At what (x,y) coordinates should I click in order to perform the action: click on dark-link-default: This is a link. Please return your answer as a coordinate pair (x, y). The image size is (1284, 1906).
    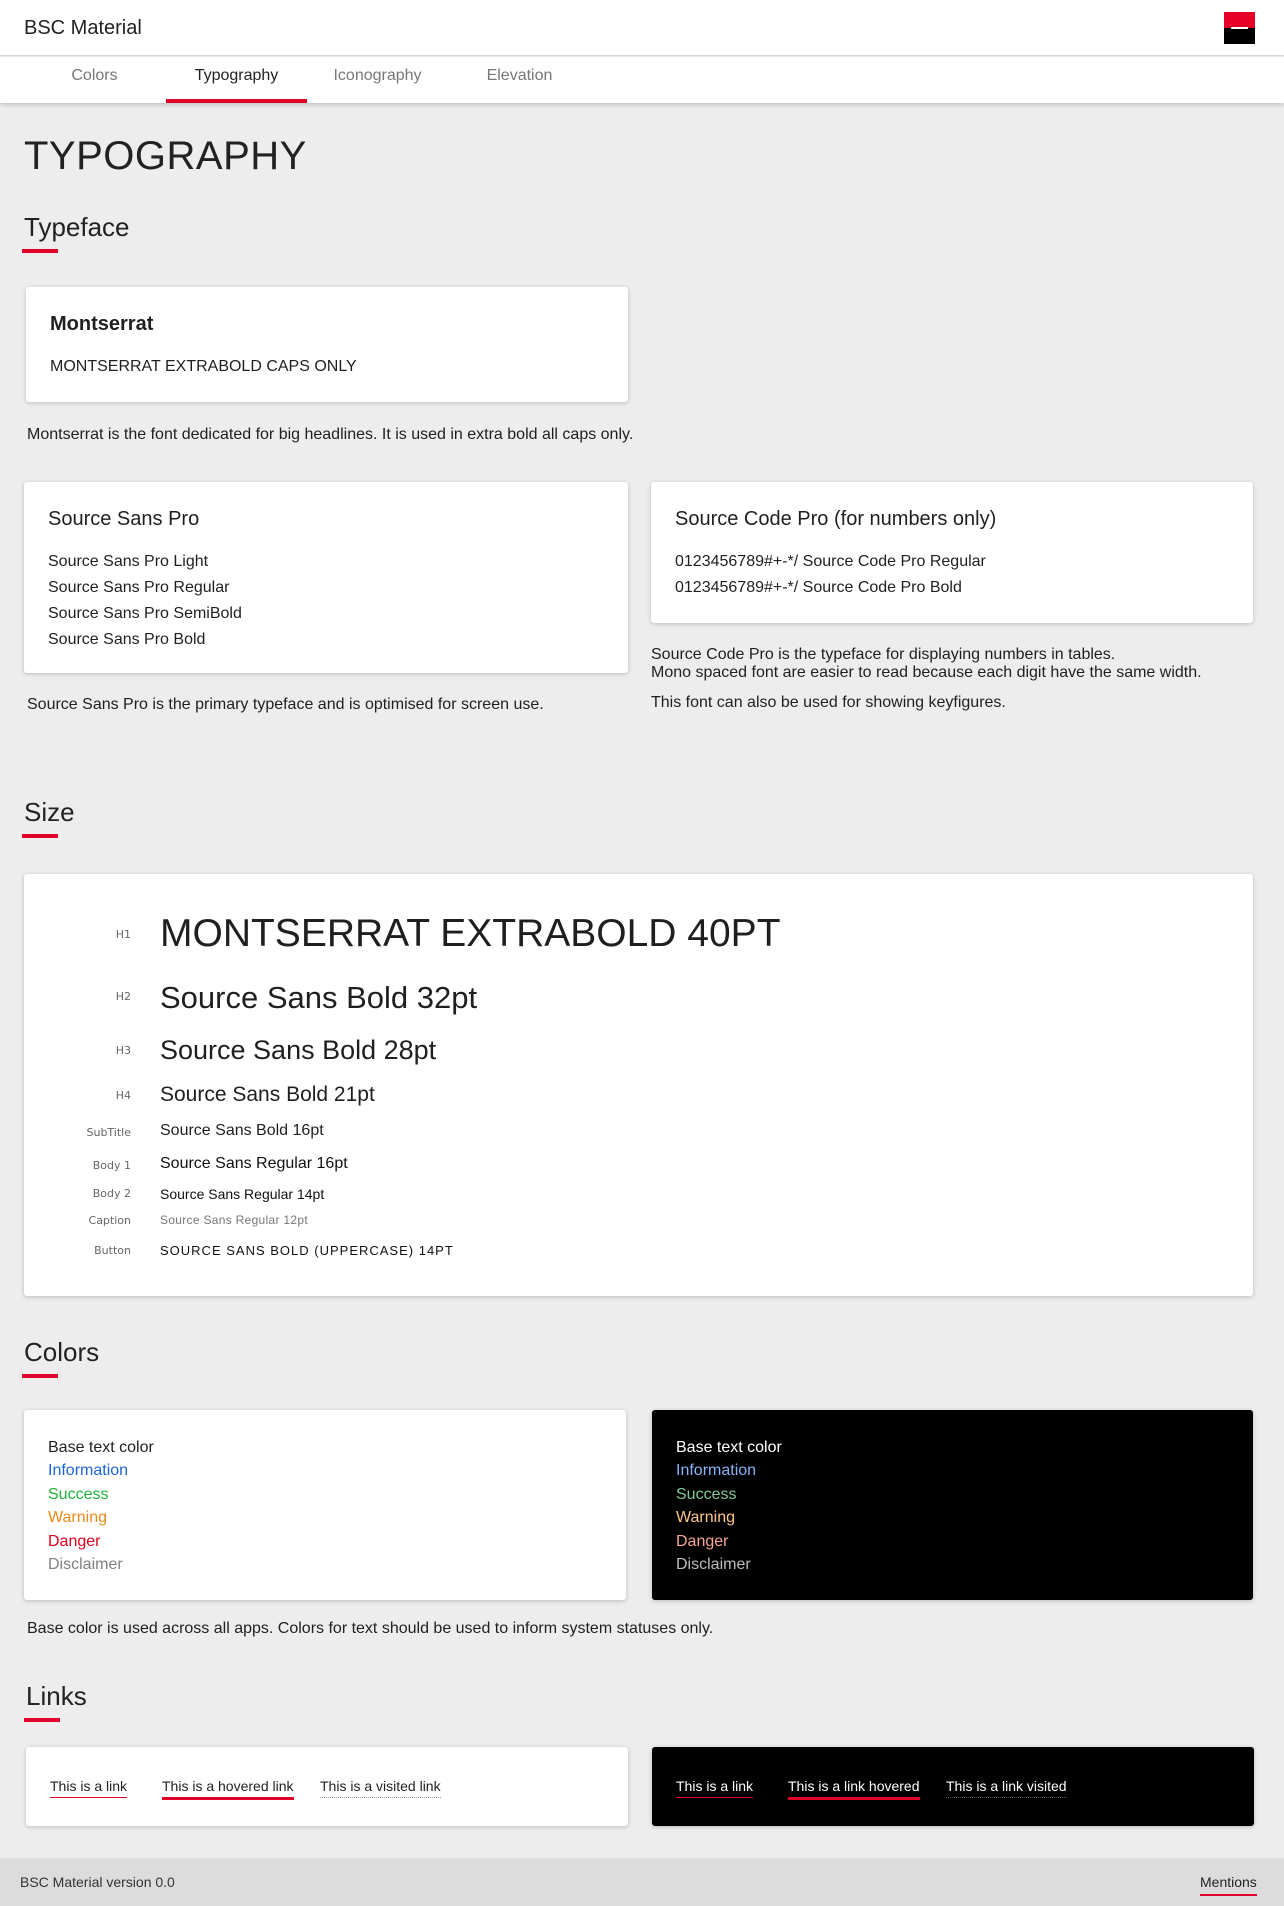
    Looking at the image, I should click on (715, 1788).